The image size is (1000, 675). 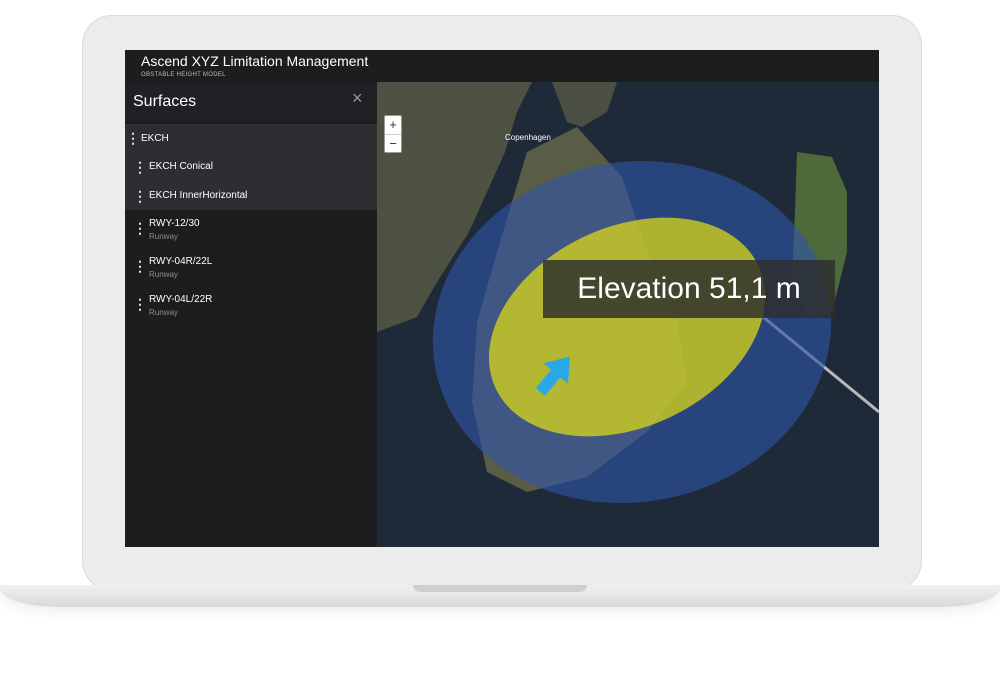 I want to click on sidebar-item-rwy-04l-22r: ⋮ RWY-04L/22R Runway, so click(x=251, y=306).